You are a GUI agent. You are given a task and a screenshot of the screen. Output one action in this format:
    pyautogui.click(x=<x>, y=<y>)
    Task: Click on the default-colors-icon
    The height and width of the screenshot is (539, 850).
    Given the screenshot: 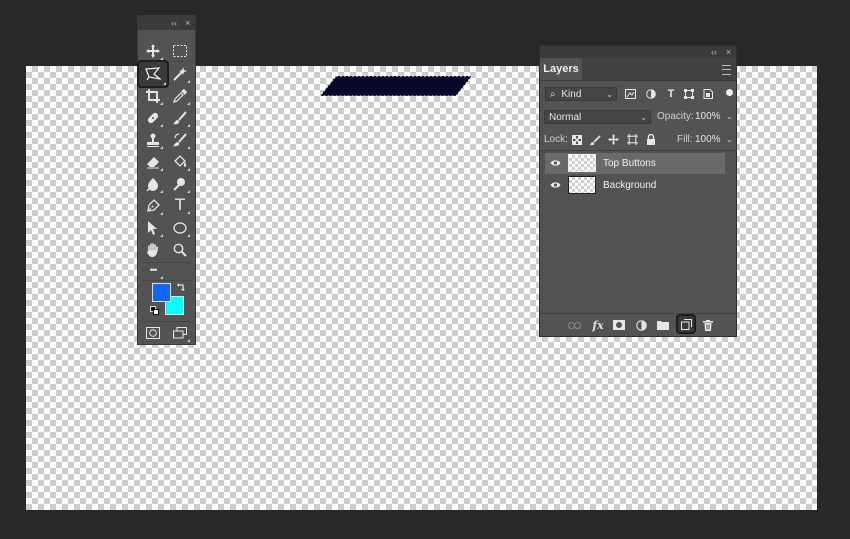 What is the action you would take?
    pyautogui.click(x=154, y=310)
    